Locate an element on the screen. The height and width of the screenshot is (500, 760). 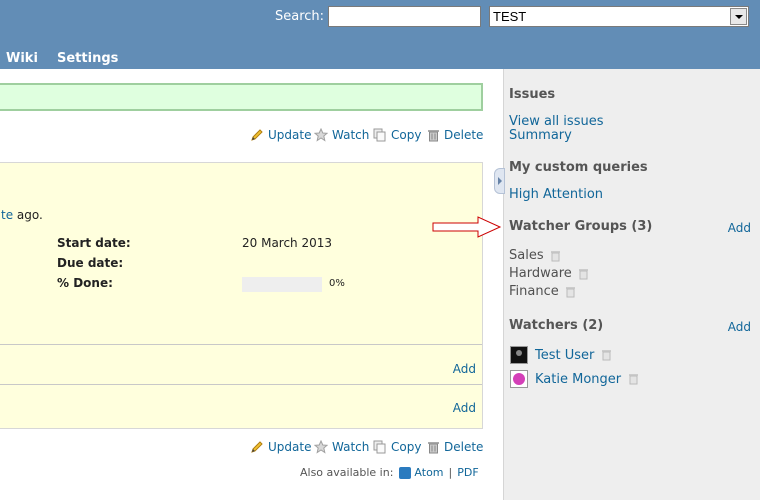
menu-item-settings: Settings is located at coordinates (87, 58).